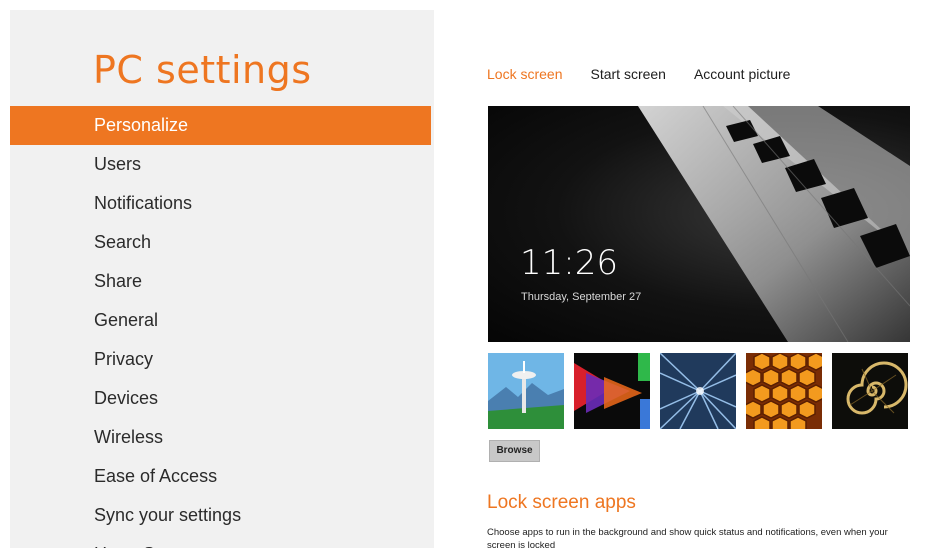 The height and width of the screenshot is (552, 946). Describe the element at coordinates (569, 263) in the screenshot. I see `lock-clock: 11:26` at that location.